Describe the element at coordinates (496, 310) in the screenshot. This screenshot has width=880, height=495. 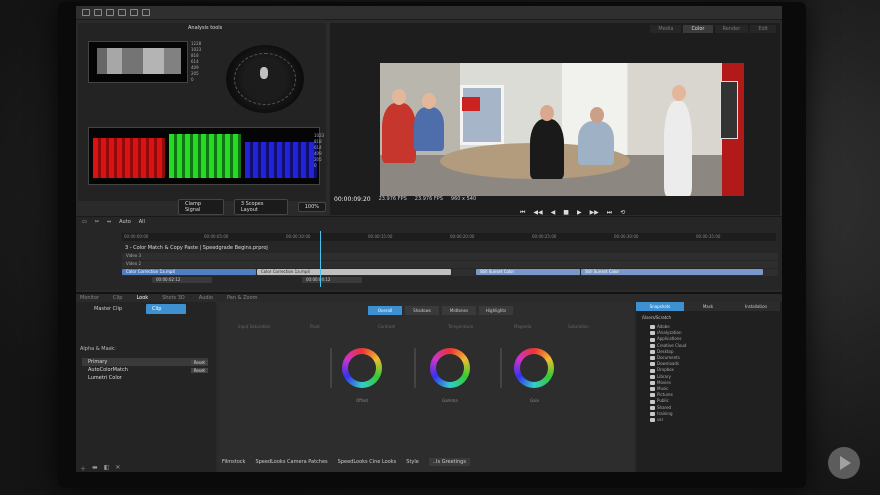
I see `segment-highlights: Highlights` at that location.